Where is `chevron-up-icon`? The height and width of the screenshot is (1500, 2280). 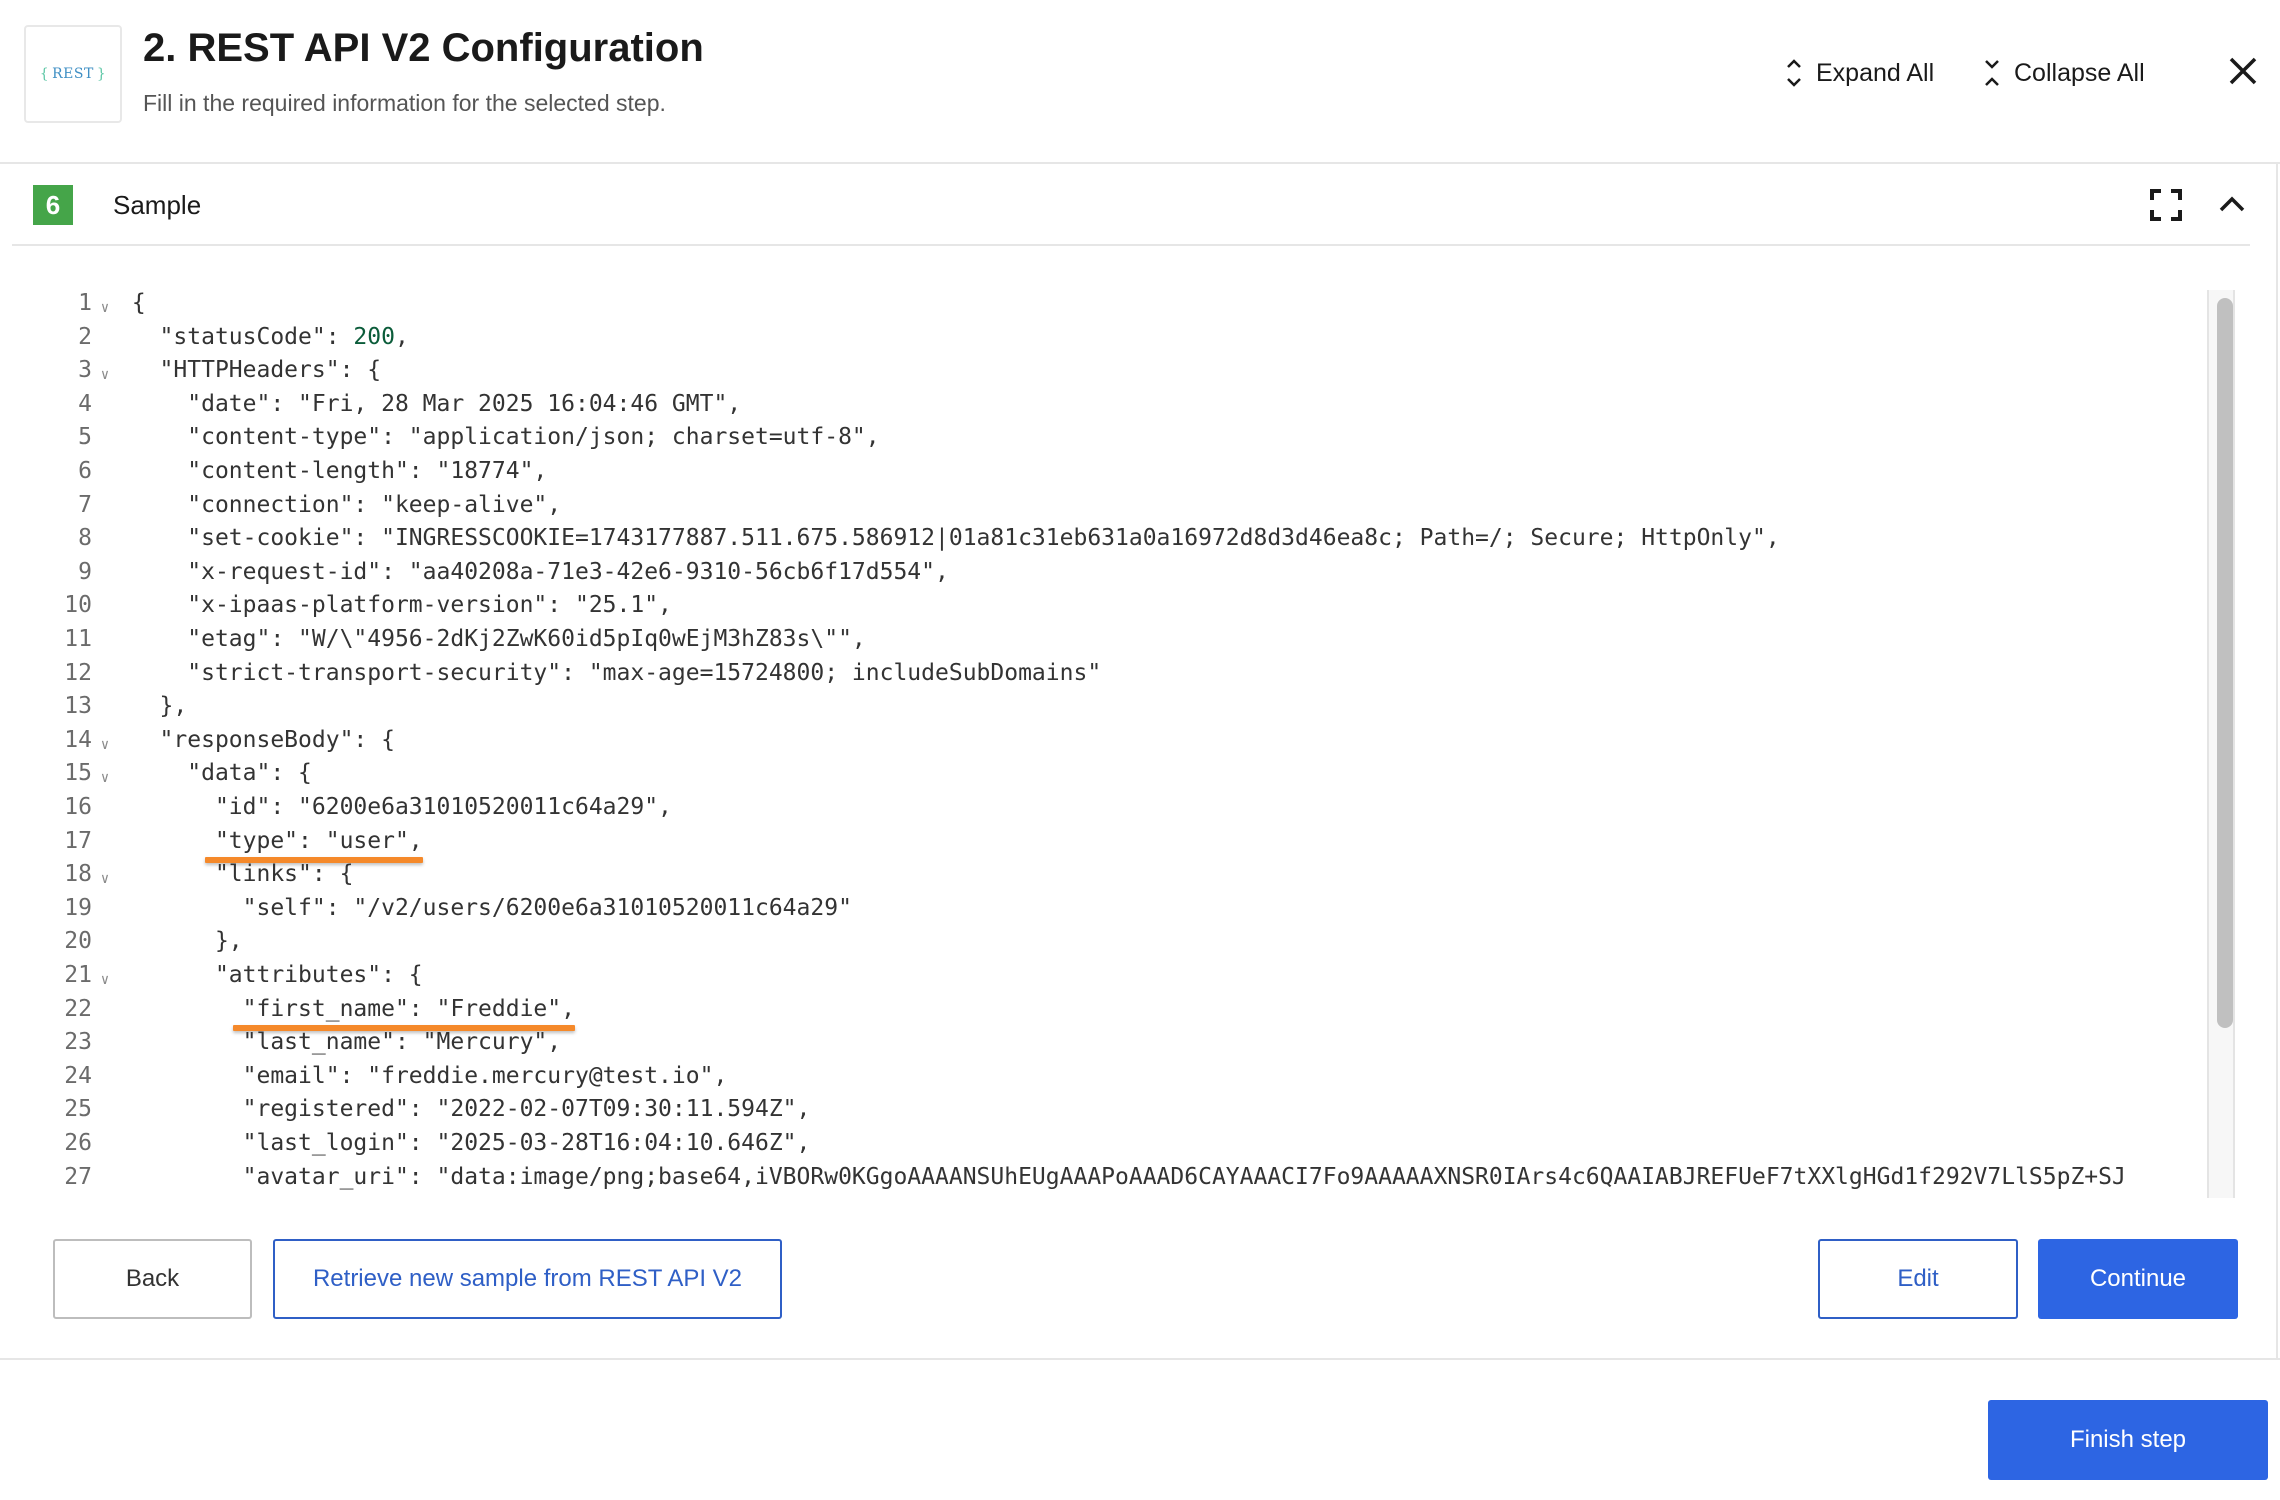
chevron-up-icon is located at coordinates (2232, 204).